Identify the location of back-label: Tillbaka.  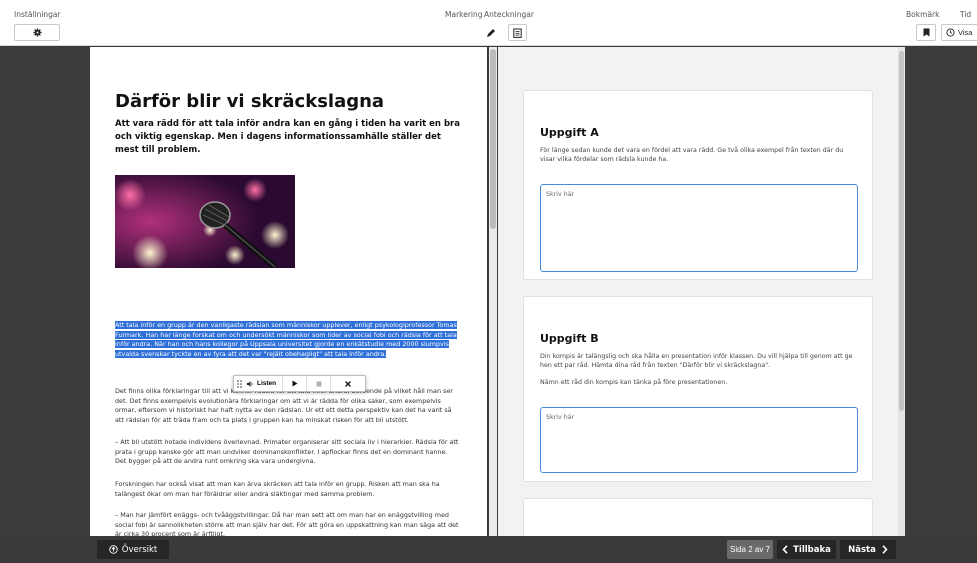
(812, 549).